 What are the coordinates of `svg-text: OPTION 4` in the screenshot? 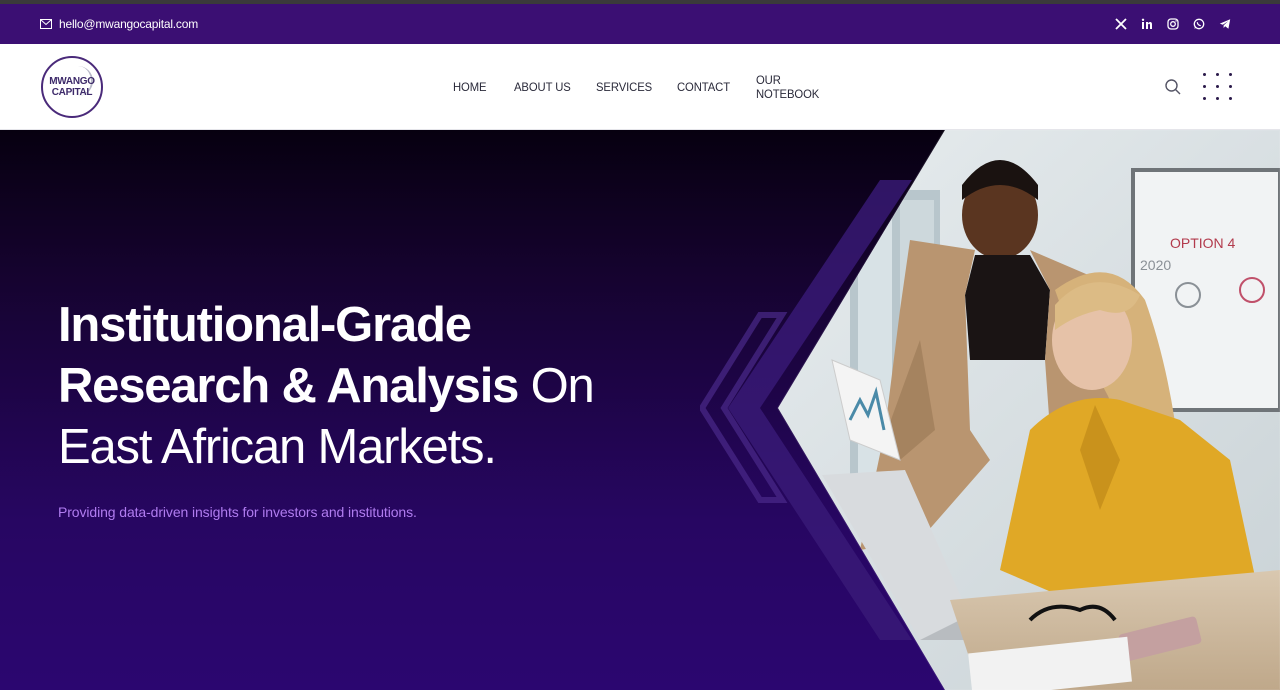 It's located at (1203, 243).